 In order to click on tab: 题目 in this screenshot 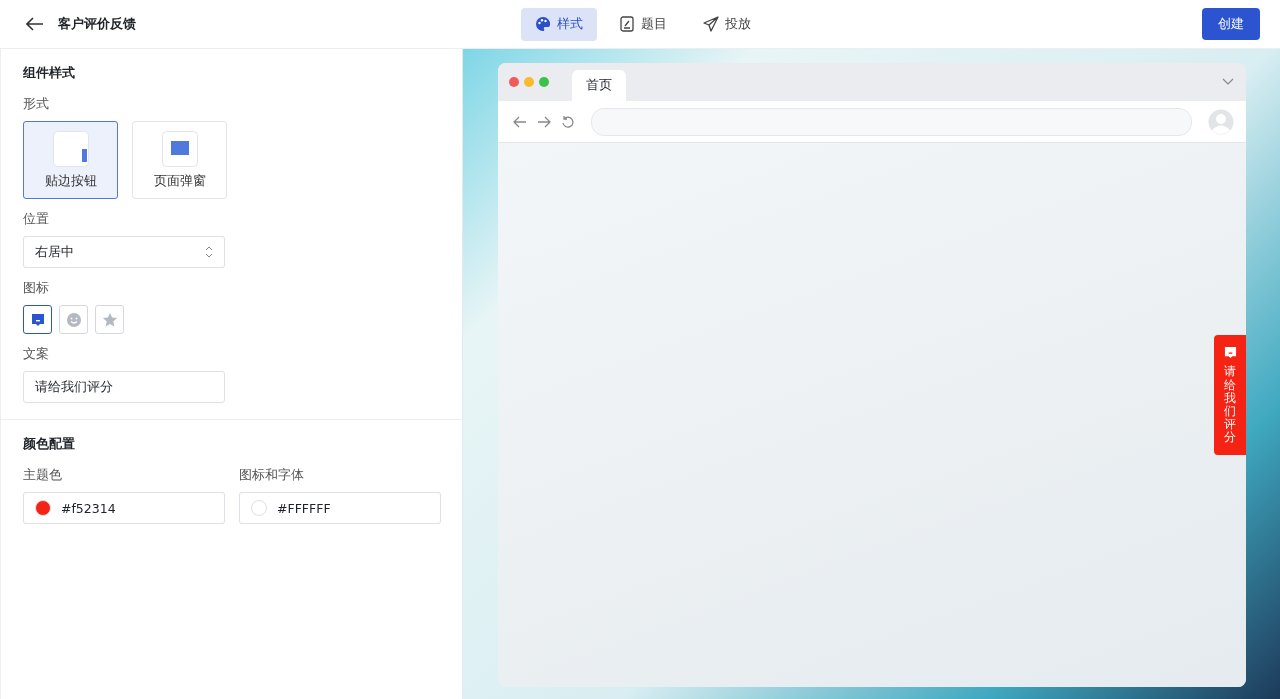, I will do `click(643, 24)`.